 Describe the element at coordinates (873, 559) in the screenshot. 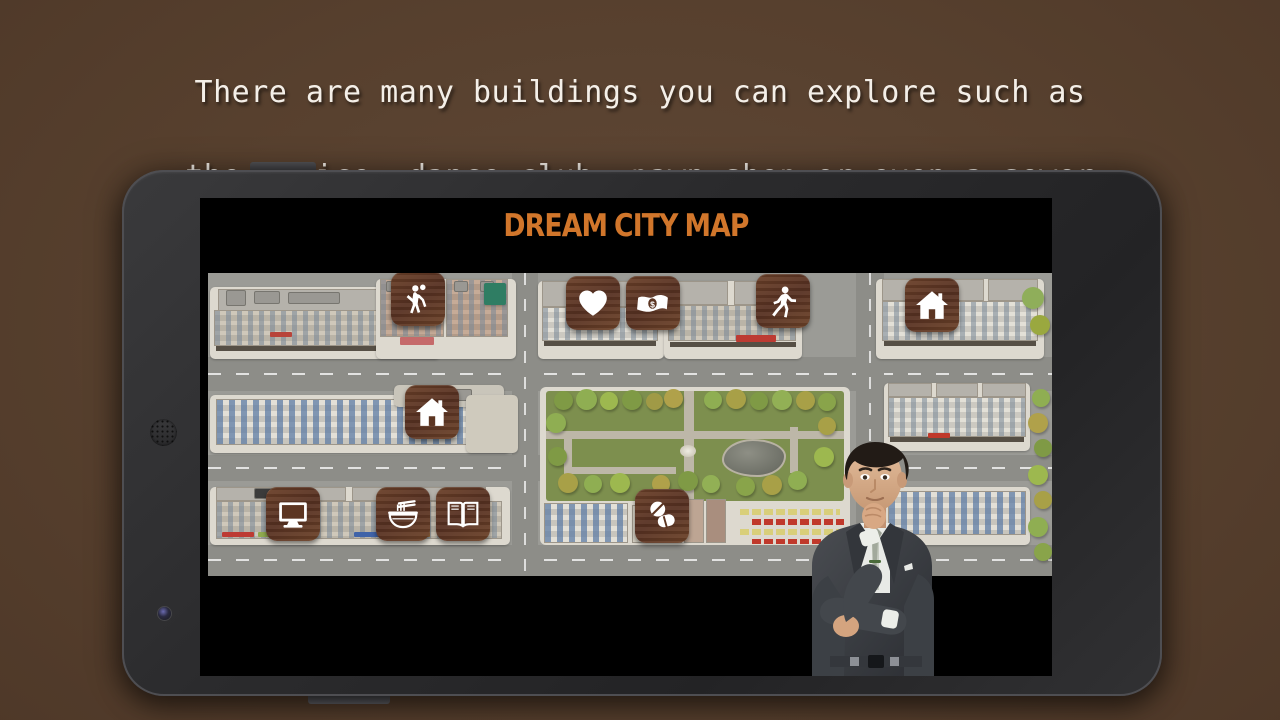

I see `character-figure` at that location.